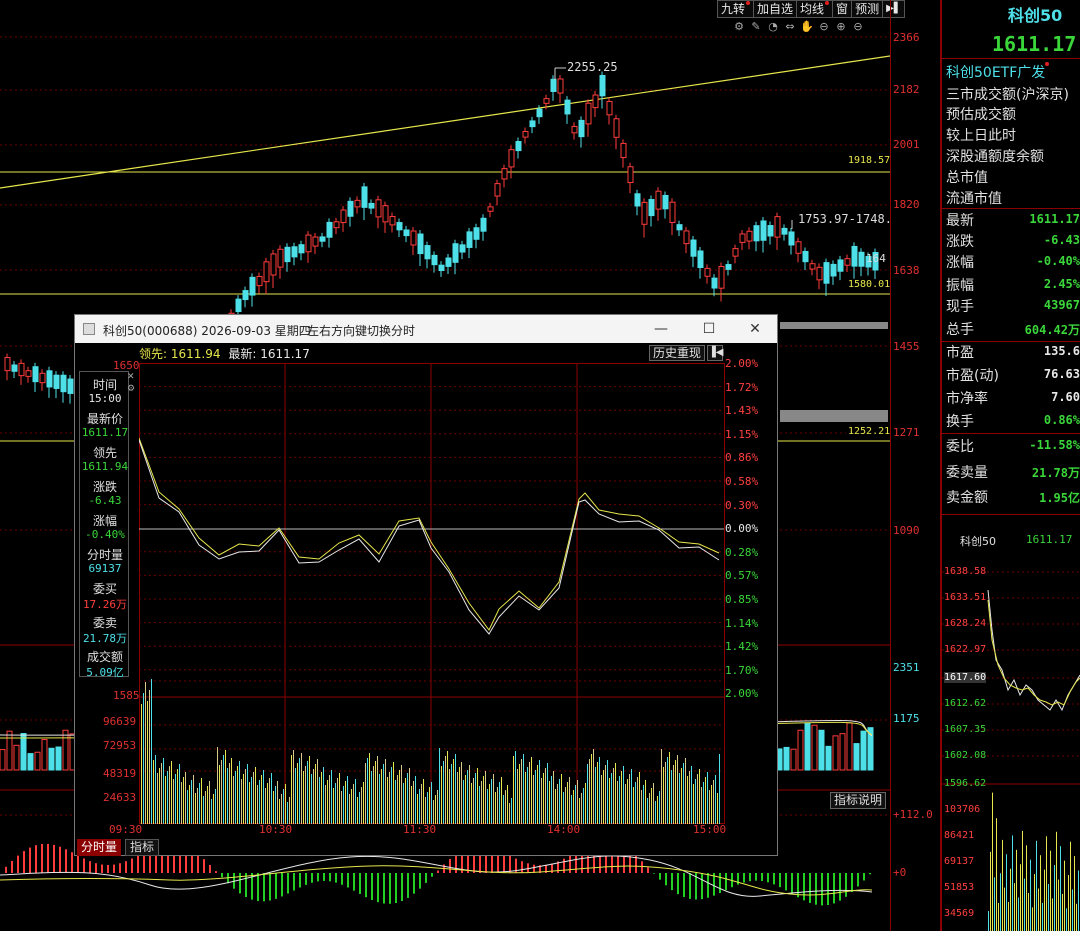 The width and height of the screenshot is (1080, 931). Describe the element at coordinates (120, 745) in the screenshot. I see `volume-tick: 72953` at that location.